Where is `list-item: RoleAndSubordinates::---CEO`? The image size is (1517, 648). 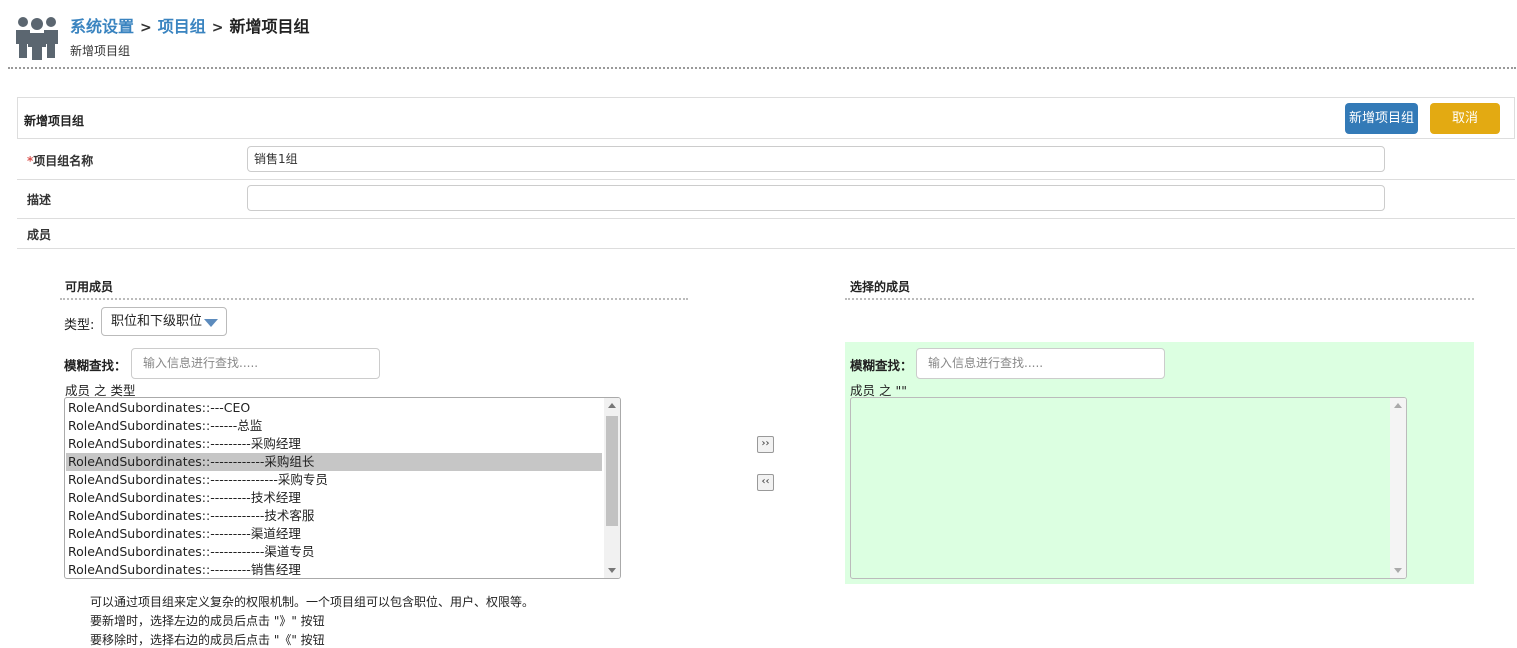
list-item: RoleAndSubordinates::---CEO is located at coordinates (334, 408).